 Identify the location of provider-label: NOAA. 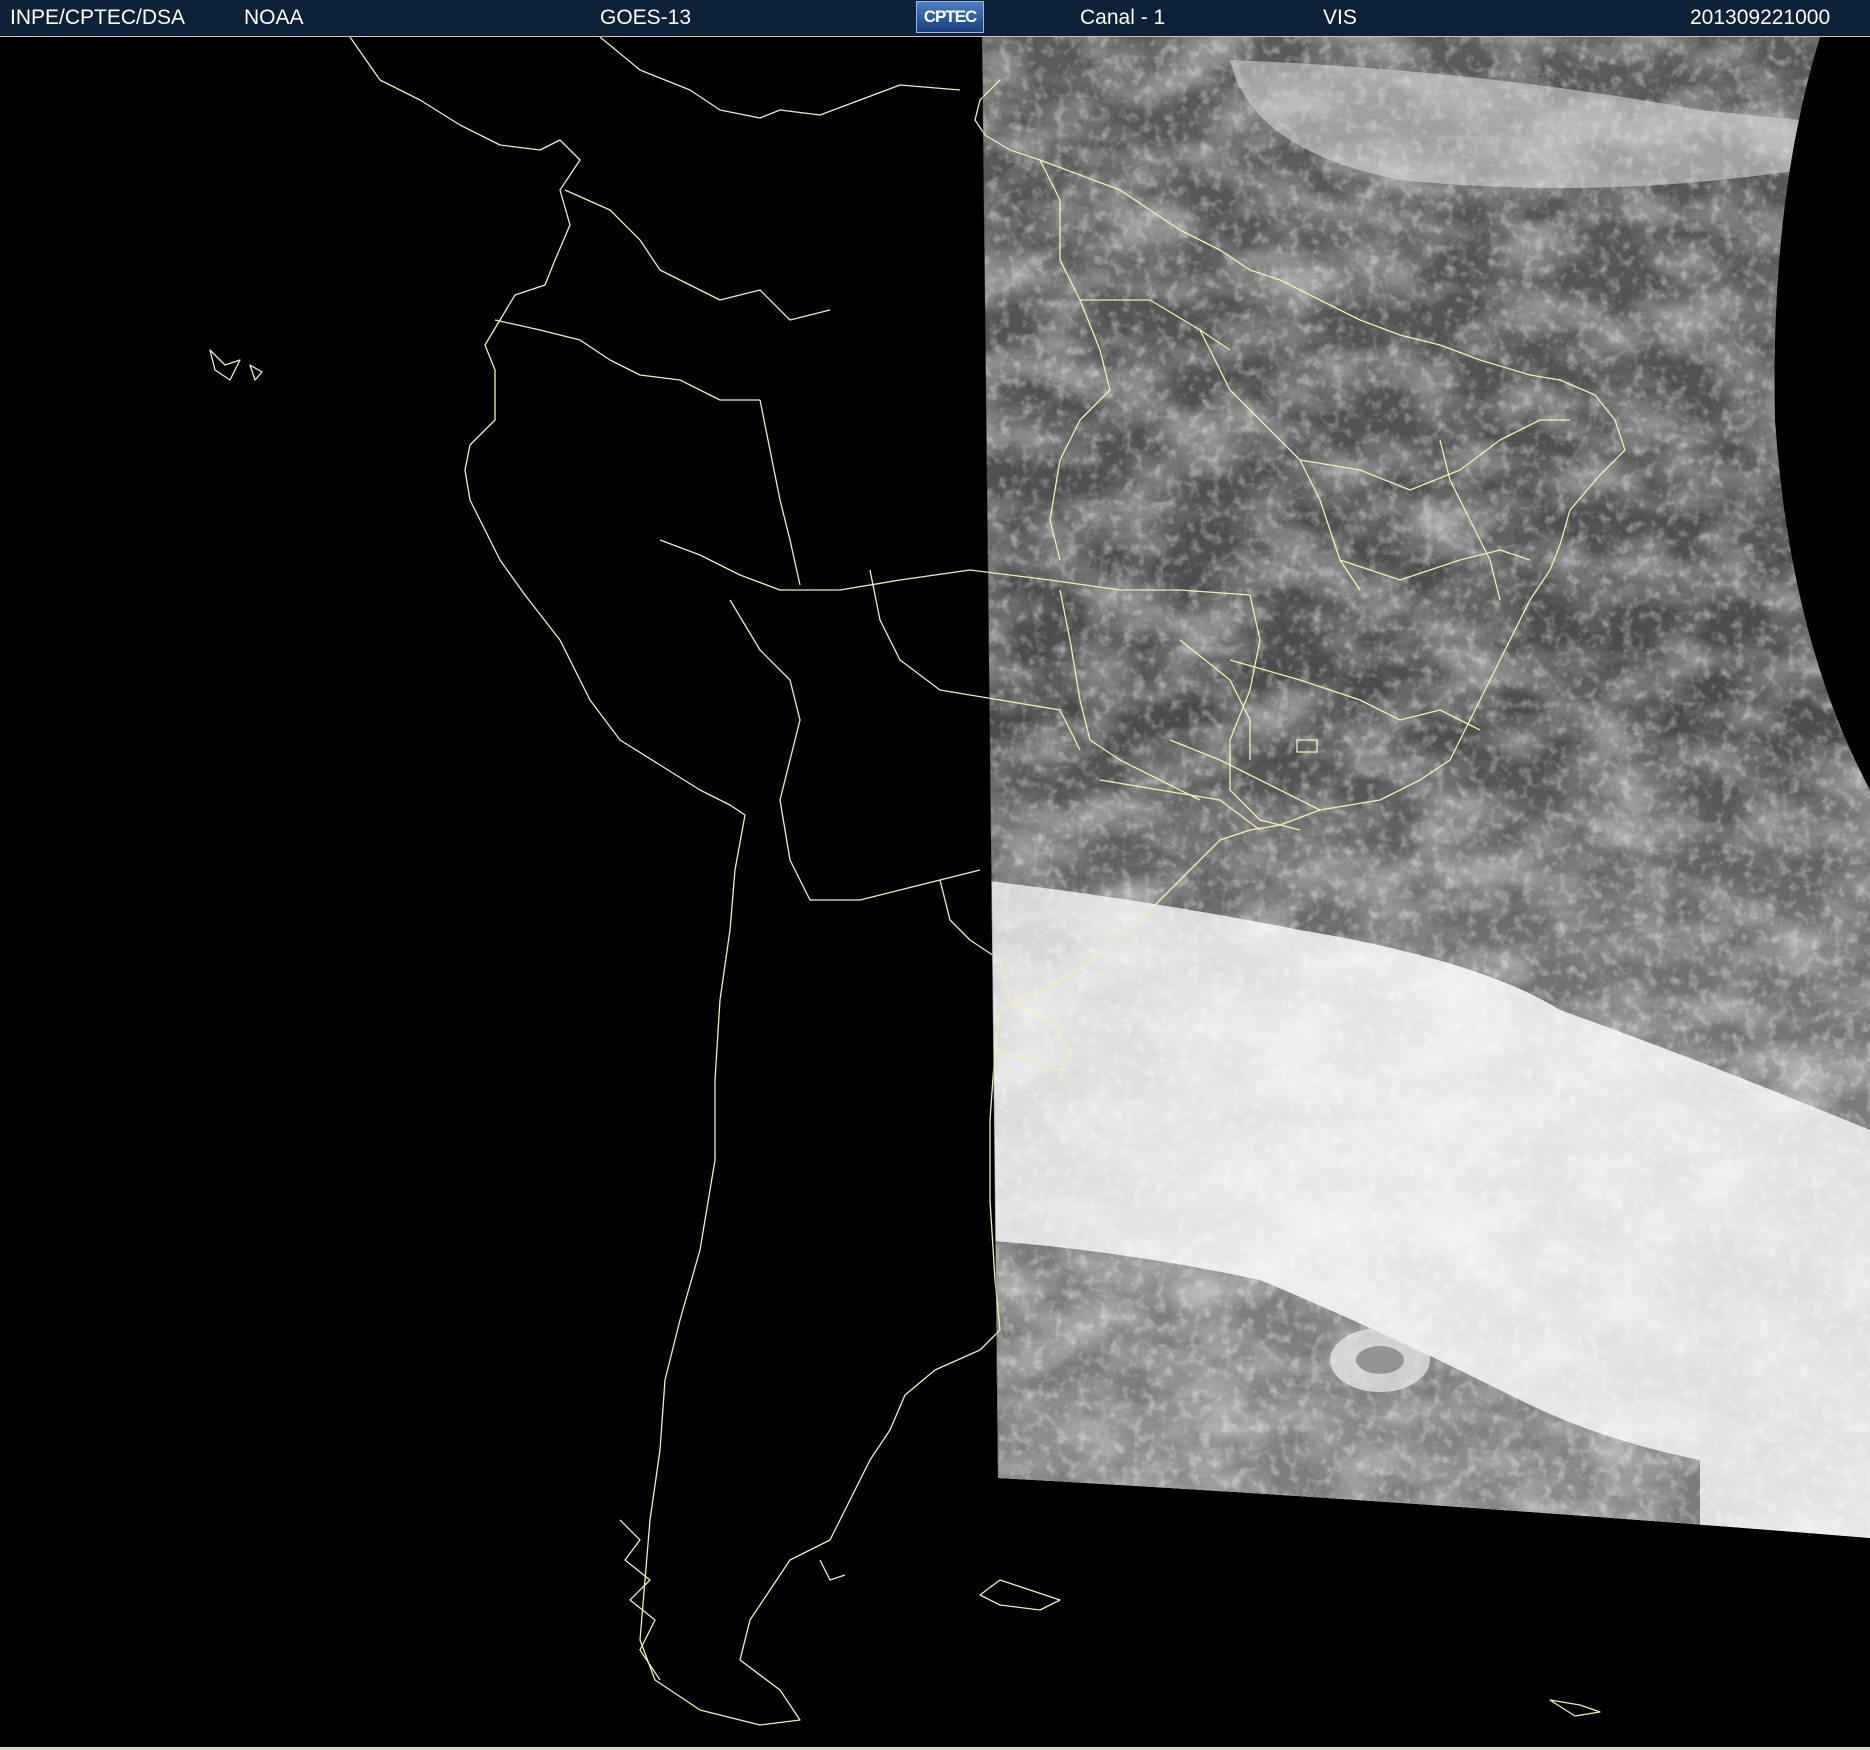
(274, 17).